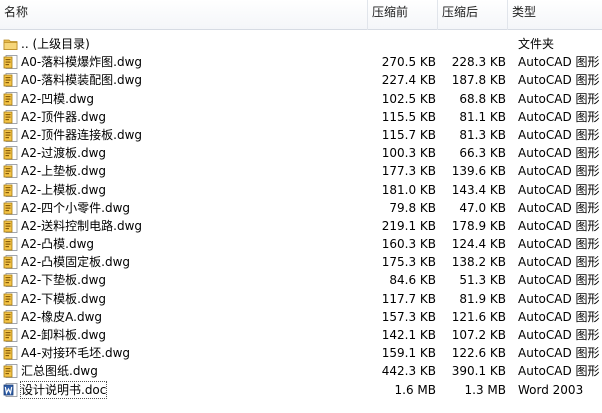  Describe the element at coordinates (408, 353) in the screenshot. I see `file-size: 159.1 KB` at that location.